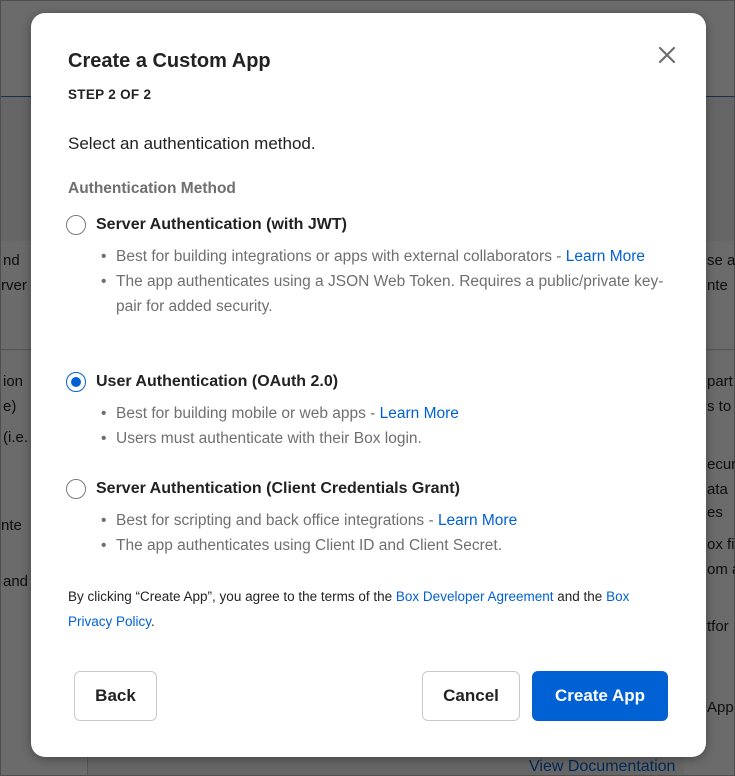 Image resolution: width=735 pixels, height=776 pixels. I want to click on step-indicator: STEP 2 OF 2, so click(110, 94).